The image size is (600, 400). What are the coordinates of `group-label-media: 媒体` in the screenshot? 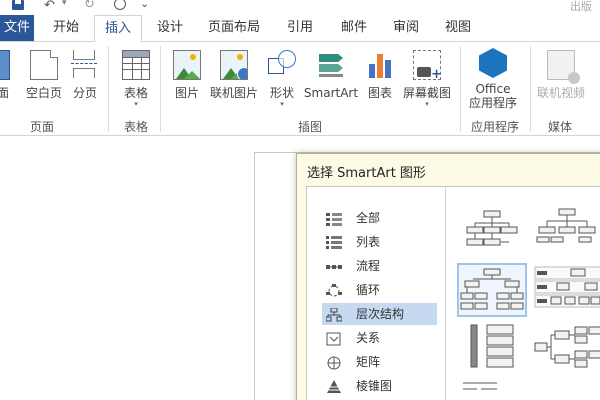 It's located at (559, 127).